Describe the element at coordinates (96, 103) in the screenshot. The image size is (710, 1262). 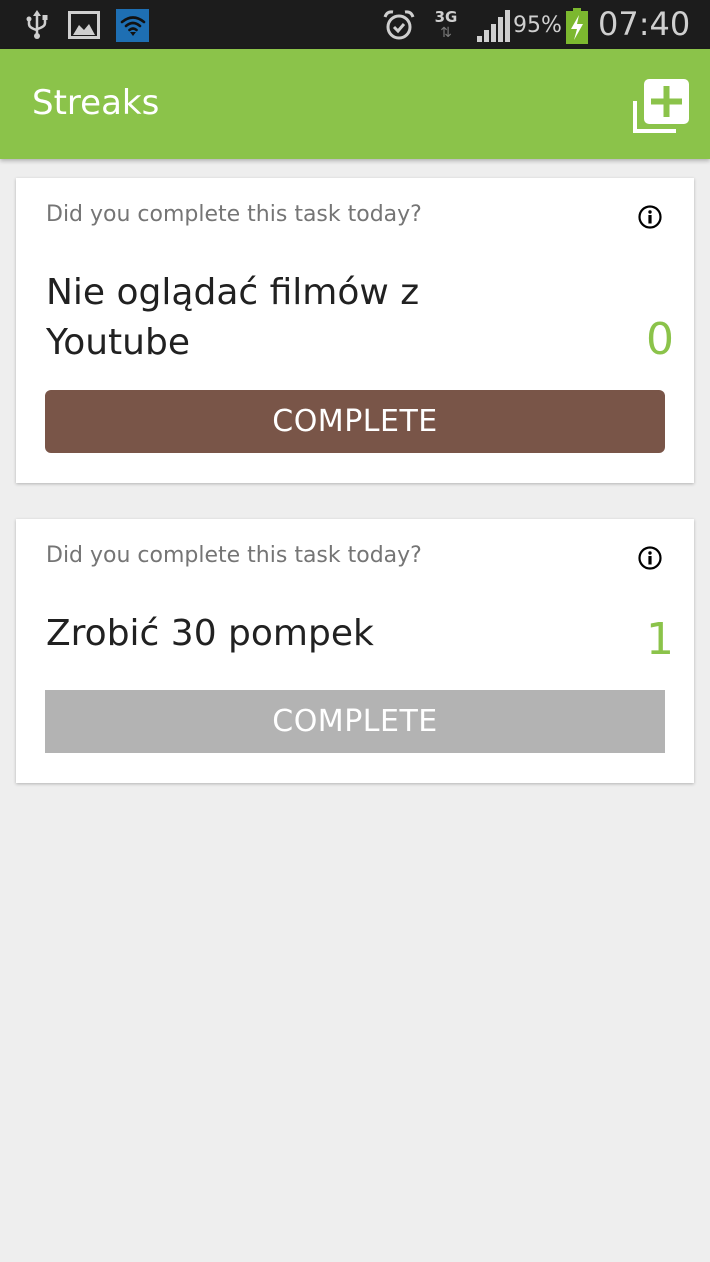
I see `app-title: Streaks` at that location.